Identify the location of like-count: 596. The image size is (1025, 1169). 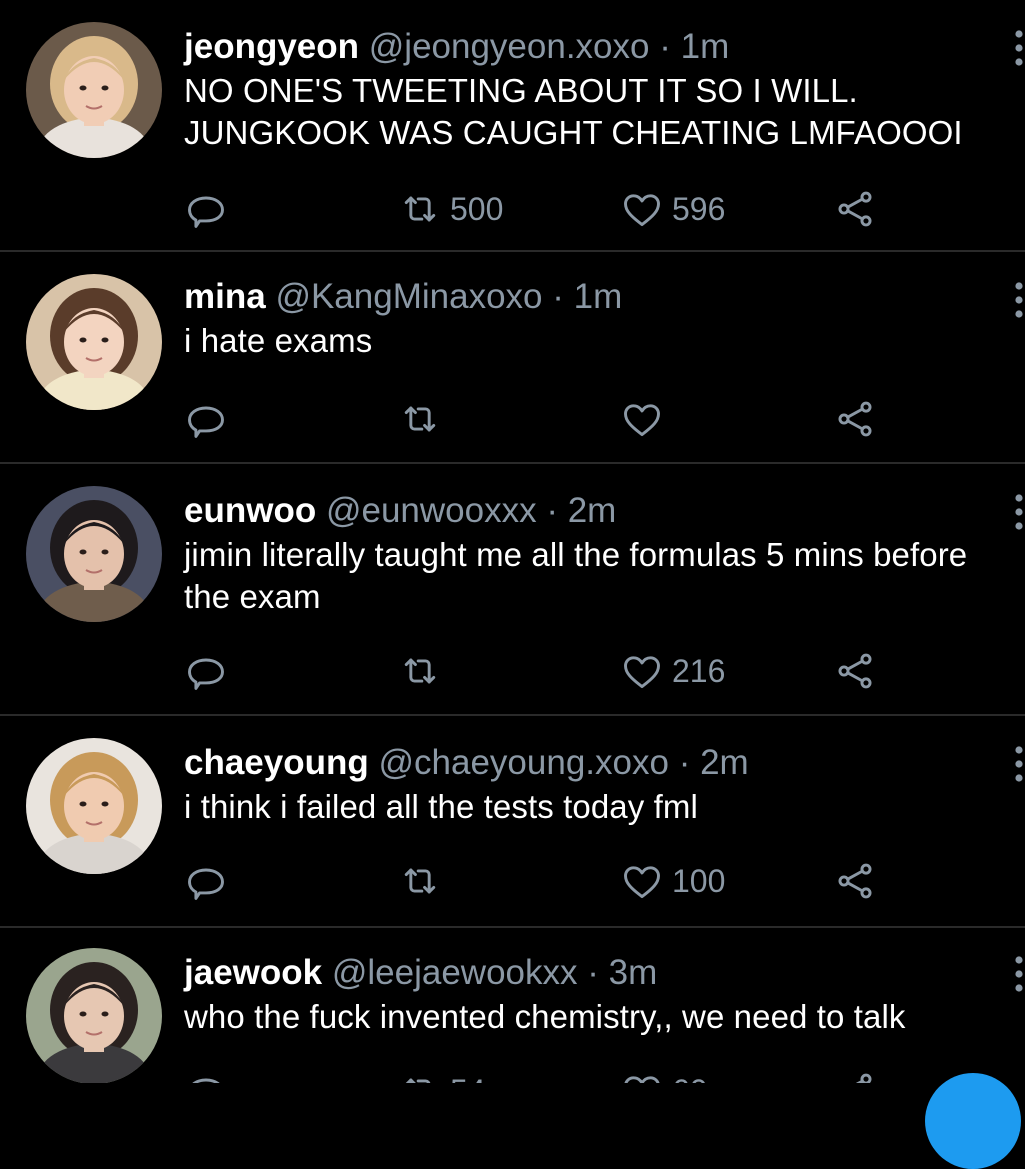
(699, 208).